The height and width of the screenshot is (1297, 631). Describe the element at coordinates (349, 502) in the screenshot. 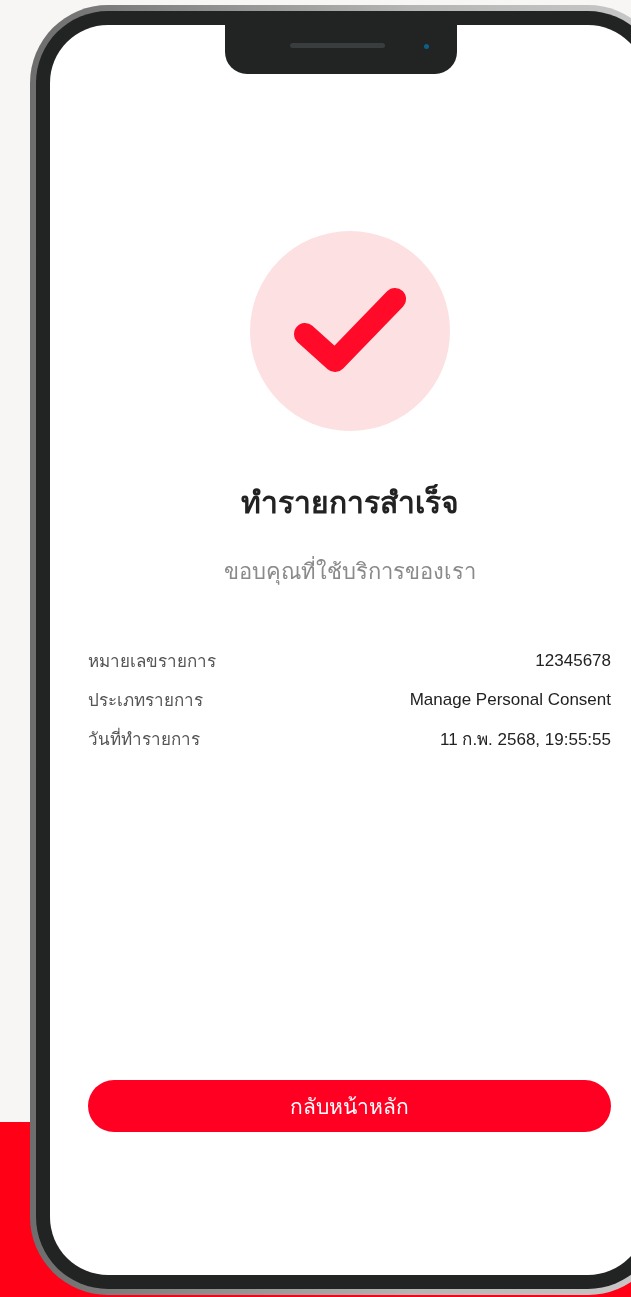

I see `success-title: ทำรายการสำเร็จ` at that location.